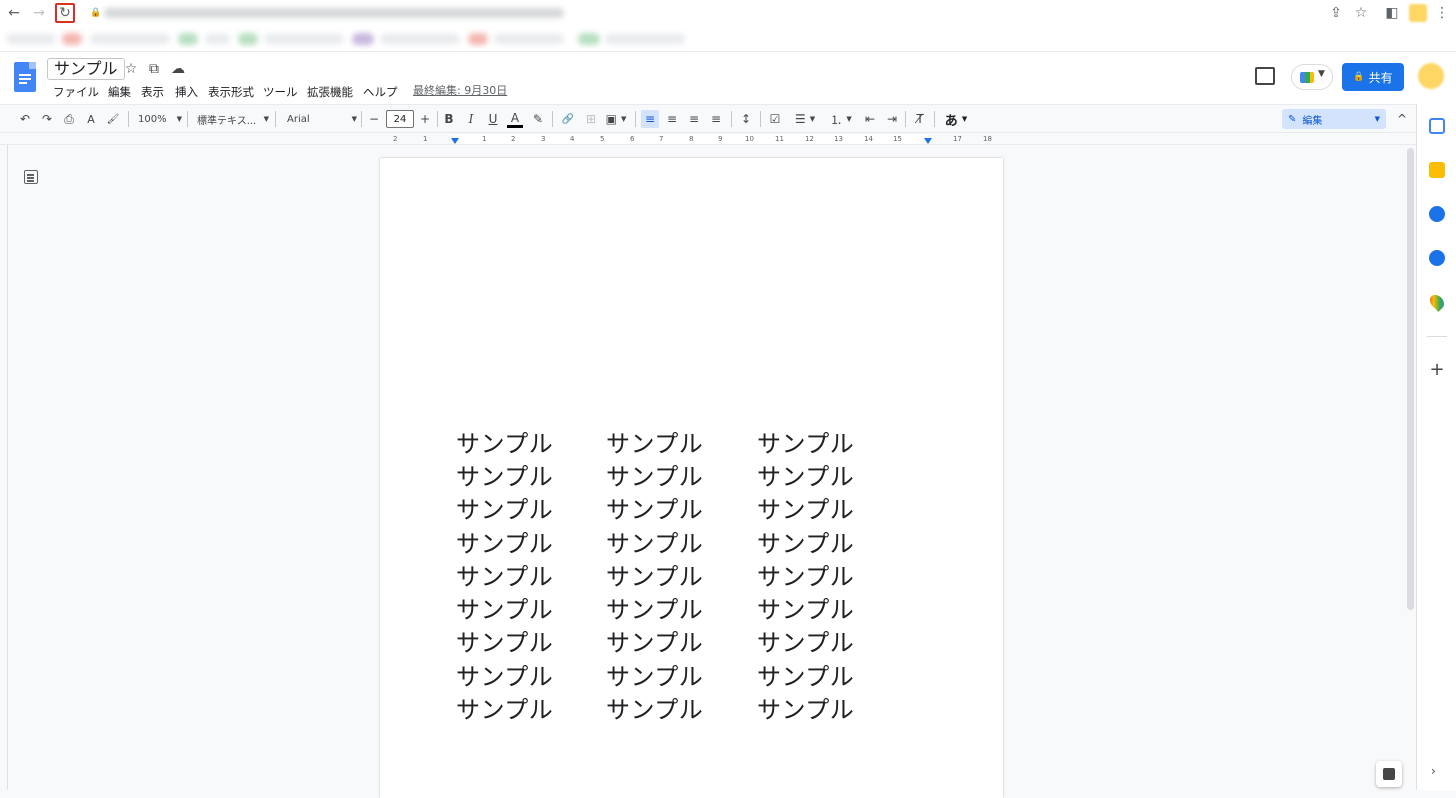 This screenshot has width=1456, height=798. I want to click on keep-icon, so click(1437, 170).